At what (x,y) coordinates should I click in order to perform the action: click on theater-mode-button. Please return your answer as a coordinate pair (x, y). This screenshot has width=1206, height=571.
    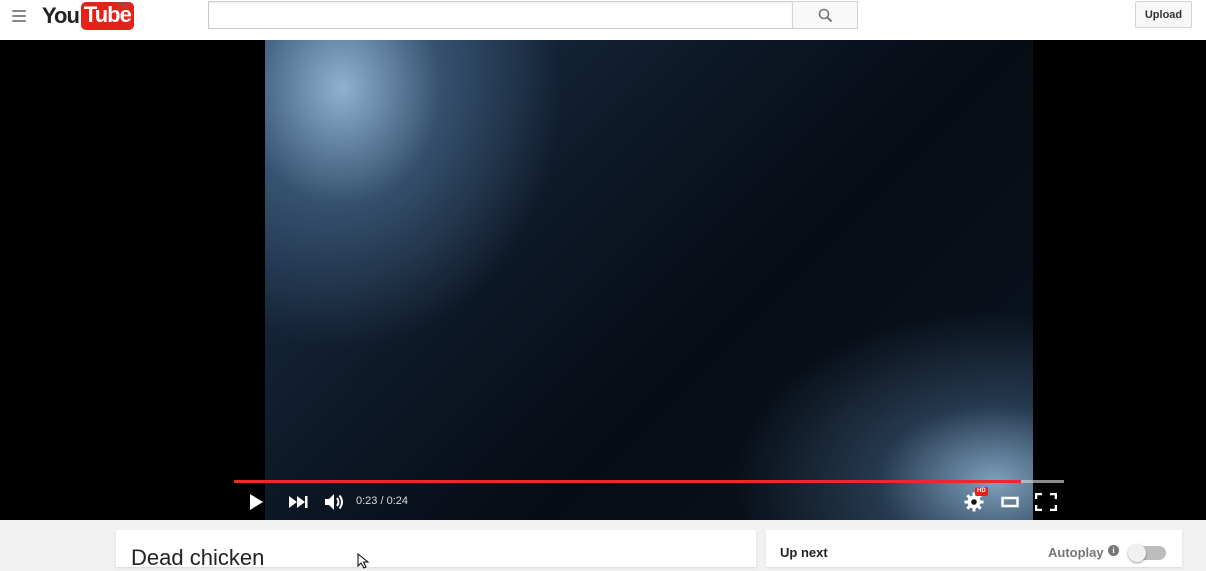
    Looking at the image, I should click on (1010, 502).